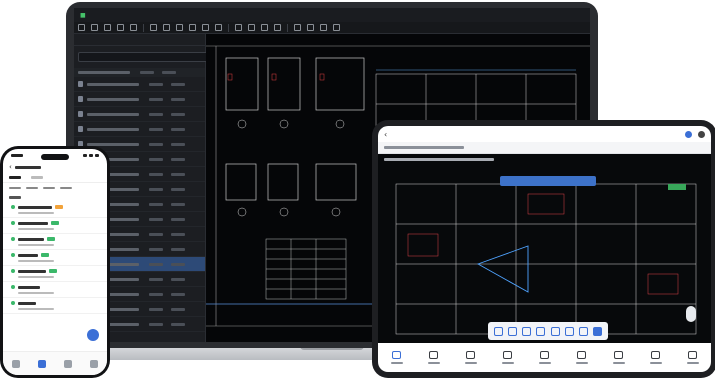 The image size is (715, 378). I want to click on phone-header: ‹, so click(55, 167).